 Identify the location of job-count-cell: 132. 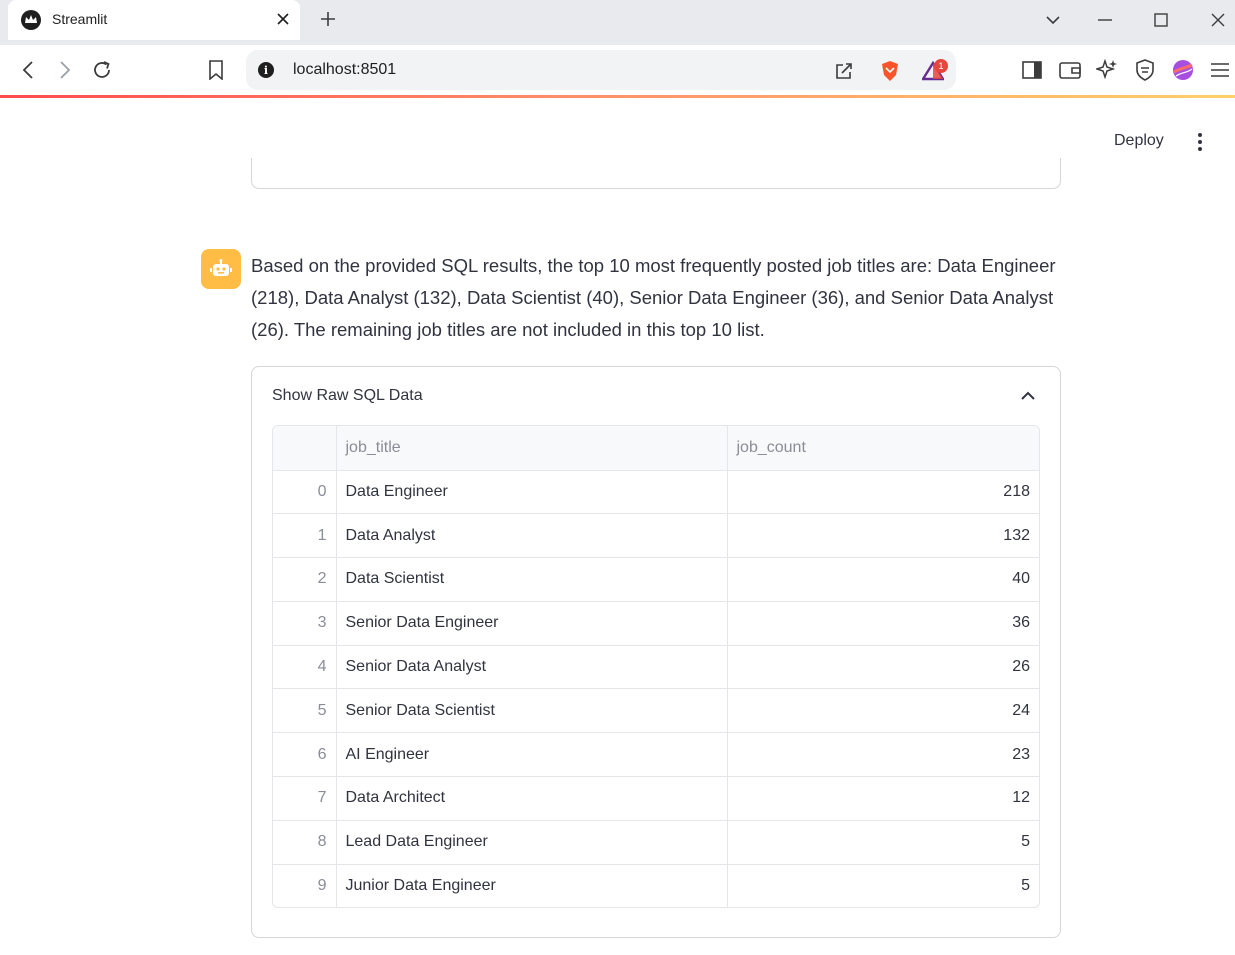
(883, 536).